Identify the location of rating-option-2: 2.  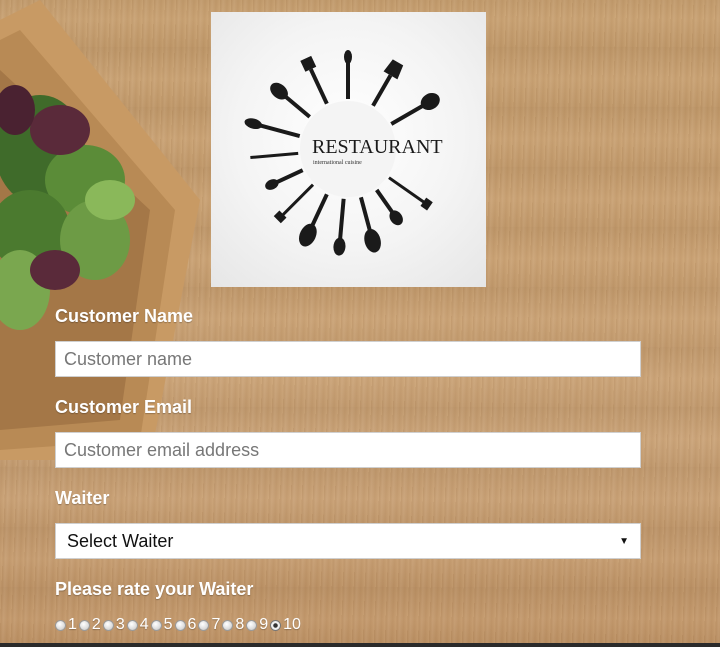
(89, 625).